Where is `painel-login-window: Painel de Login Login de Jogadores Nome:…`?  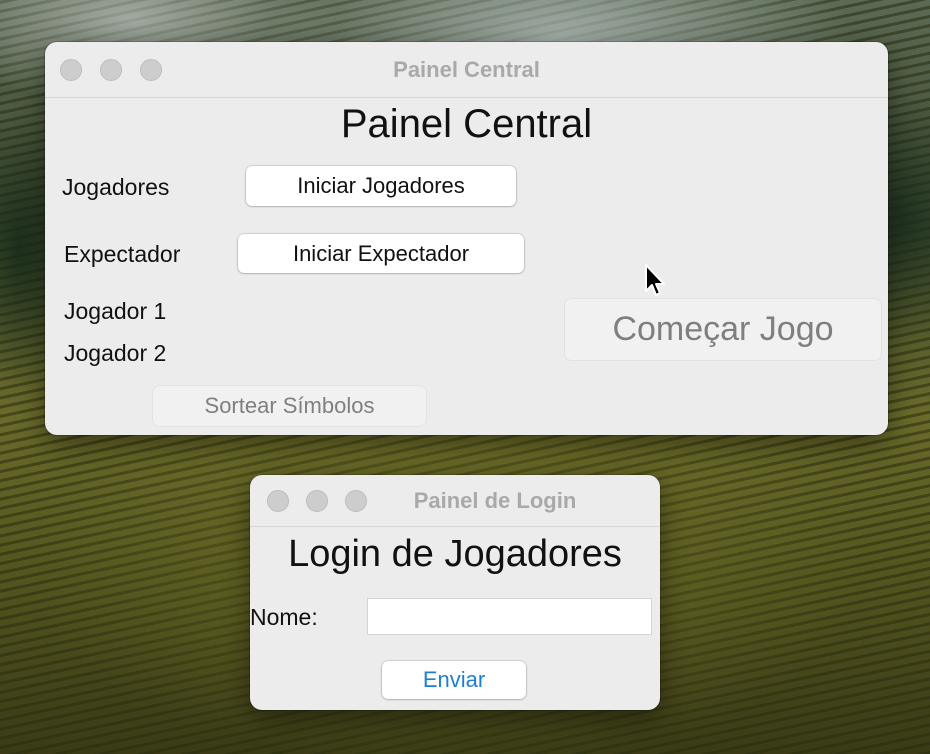 painel-login-window: Painel de Login Login de Jogadores Nome:… is located at coordinates (455, 592).